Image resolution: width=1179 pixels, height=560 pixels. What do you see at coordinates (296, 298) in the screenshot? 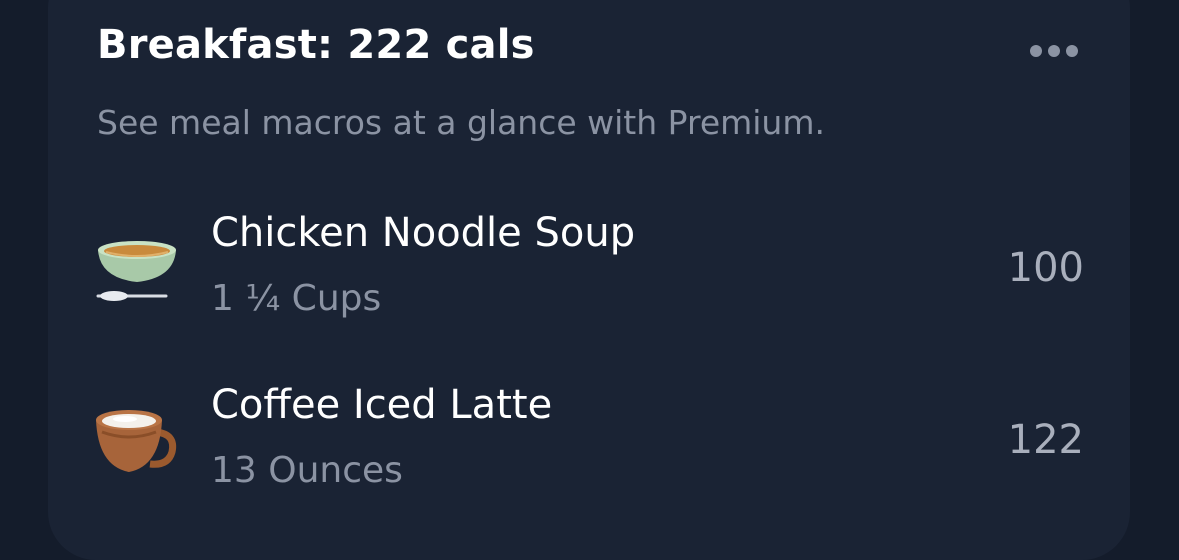
I see `food-portion: 1 ¼ Cups` at bounding box center [296, 298].